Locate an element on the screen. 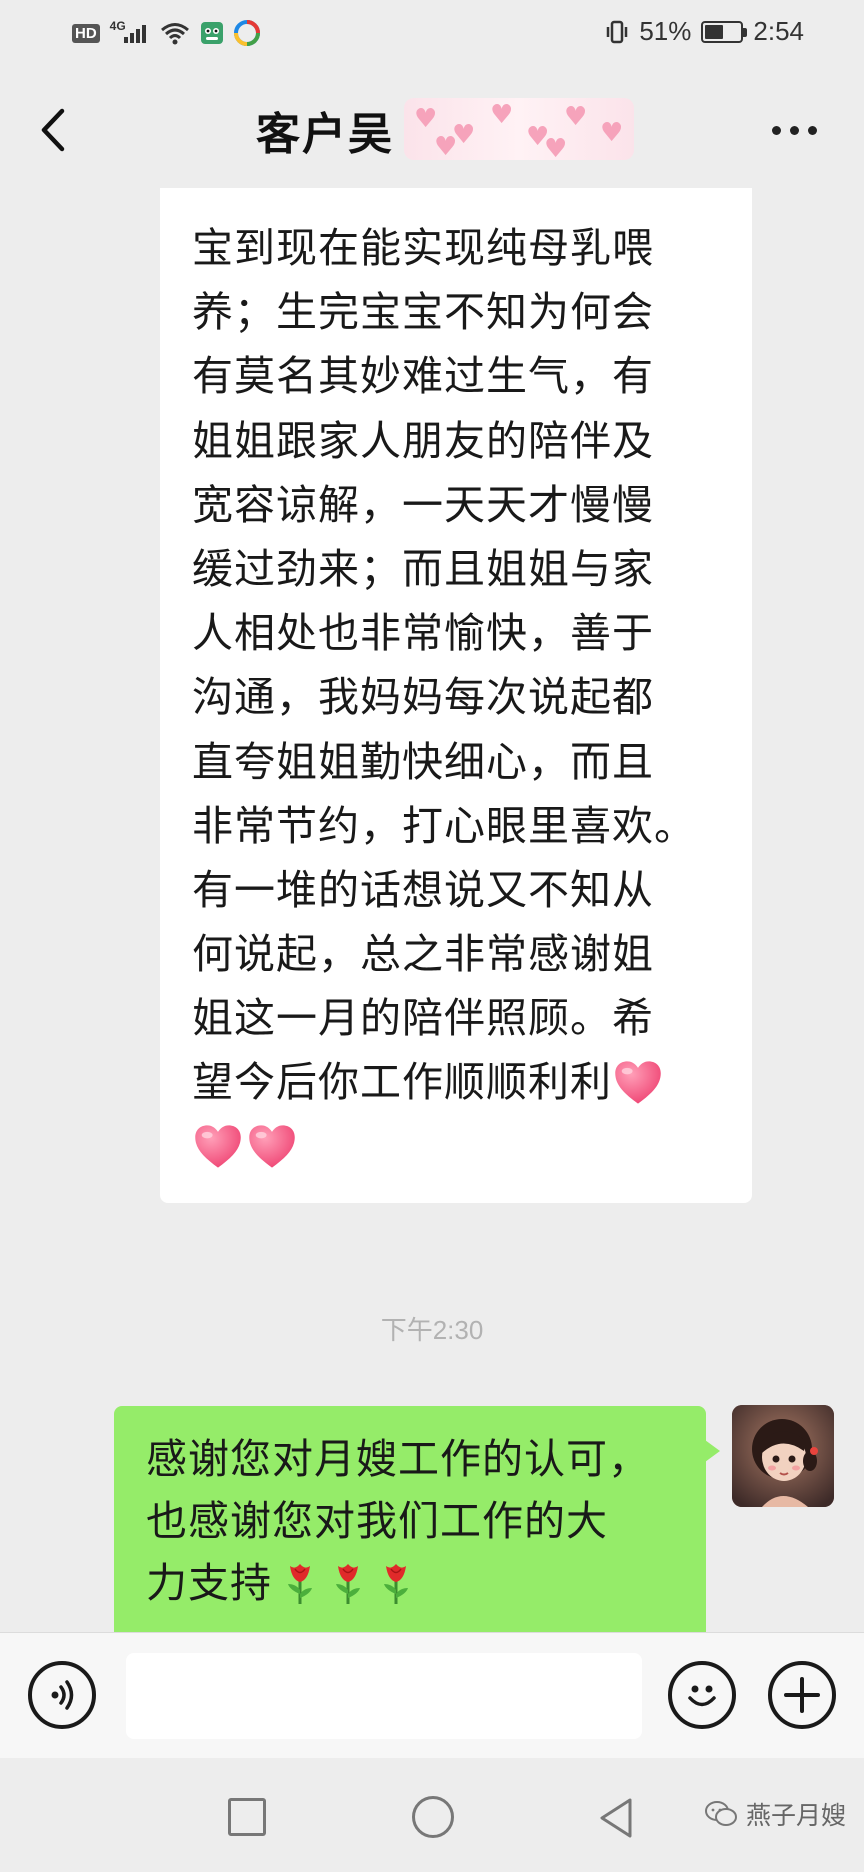 The image size is (864, 1872). plus-button is located at coordinates (802, 1695).